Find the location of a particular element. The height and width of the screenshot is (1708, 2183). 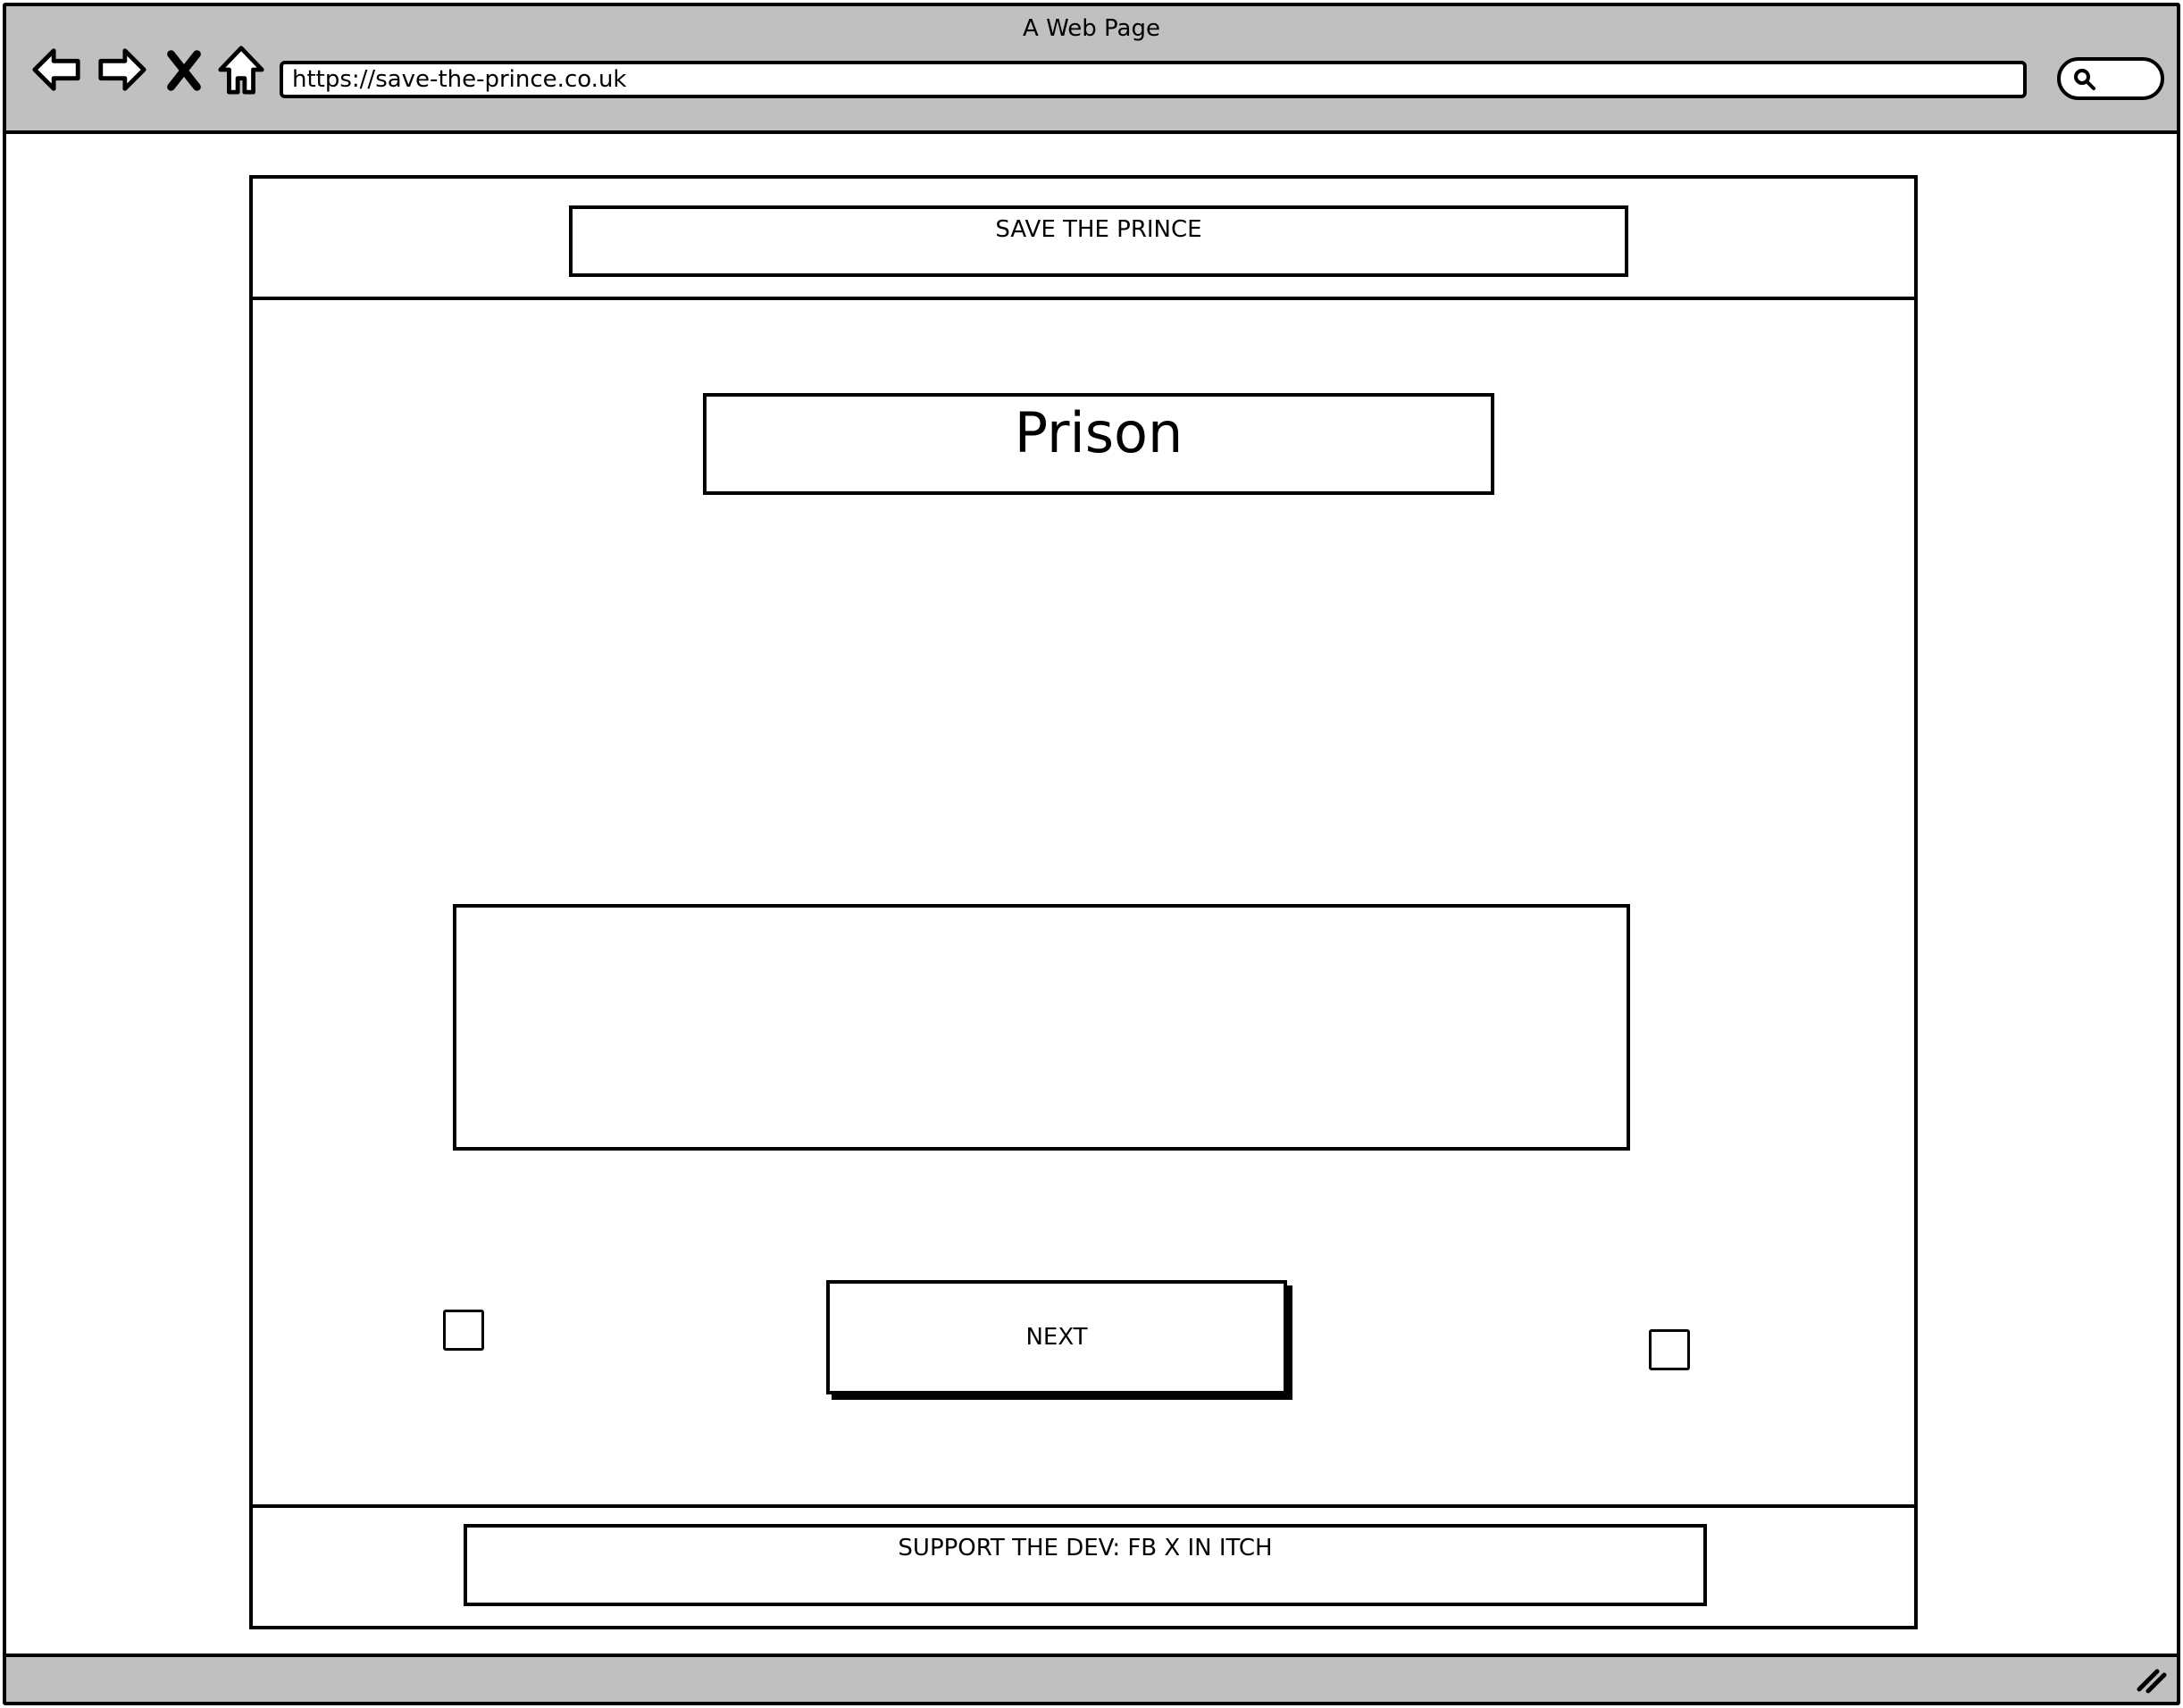

search-box is located at coordinates (2110, 78).